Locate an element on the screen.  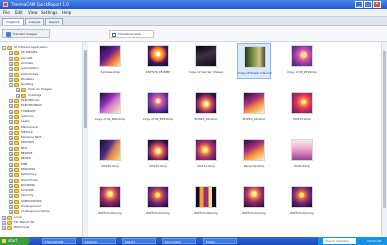
tree-item: + PEOPLE is located at coordinates (43, 153).